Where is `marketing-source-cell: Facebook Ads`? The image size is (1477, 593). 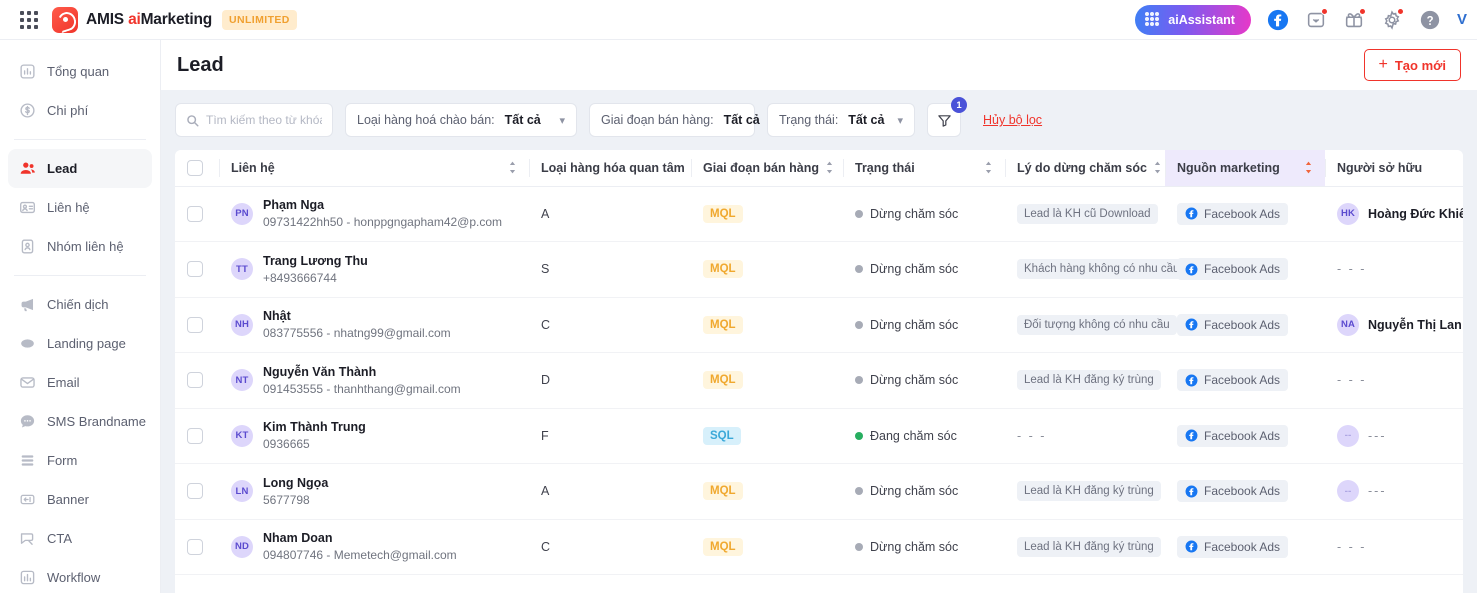 marketing-source-cell: Facebook Ads is located at coordinates (1245, 547).